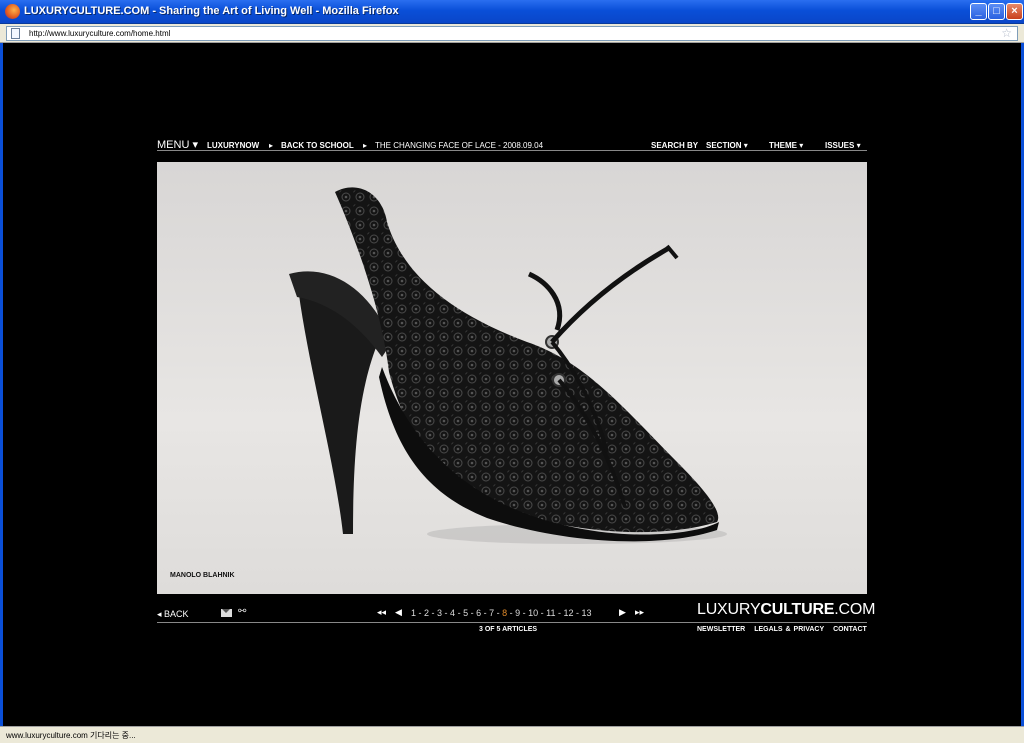  I want to click on url-text: http://www.luxuryculture.com/home.html, so click(100, 33).